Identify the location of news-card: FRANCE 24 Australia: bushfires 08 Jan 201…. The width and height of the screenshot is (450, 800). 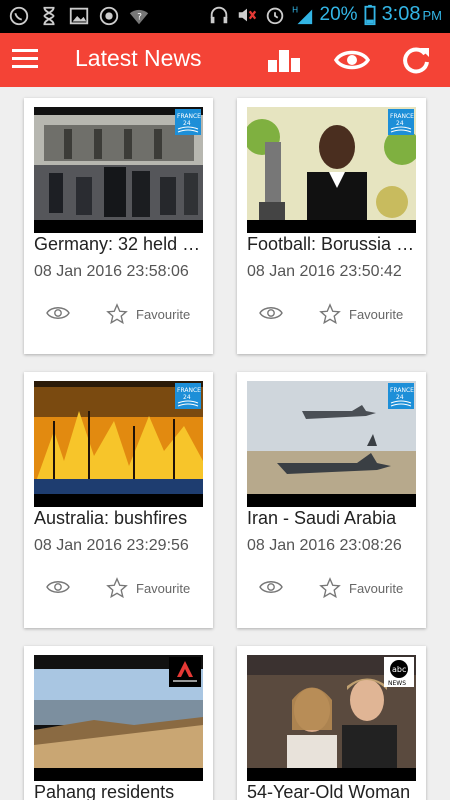
(118, 500).